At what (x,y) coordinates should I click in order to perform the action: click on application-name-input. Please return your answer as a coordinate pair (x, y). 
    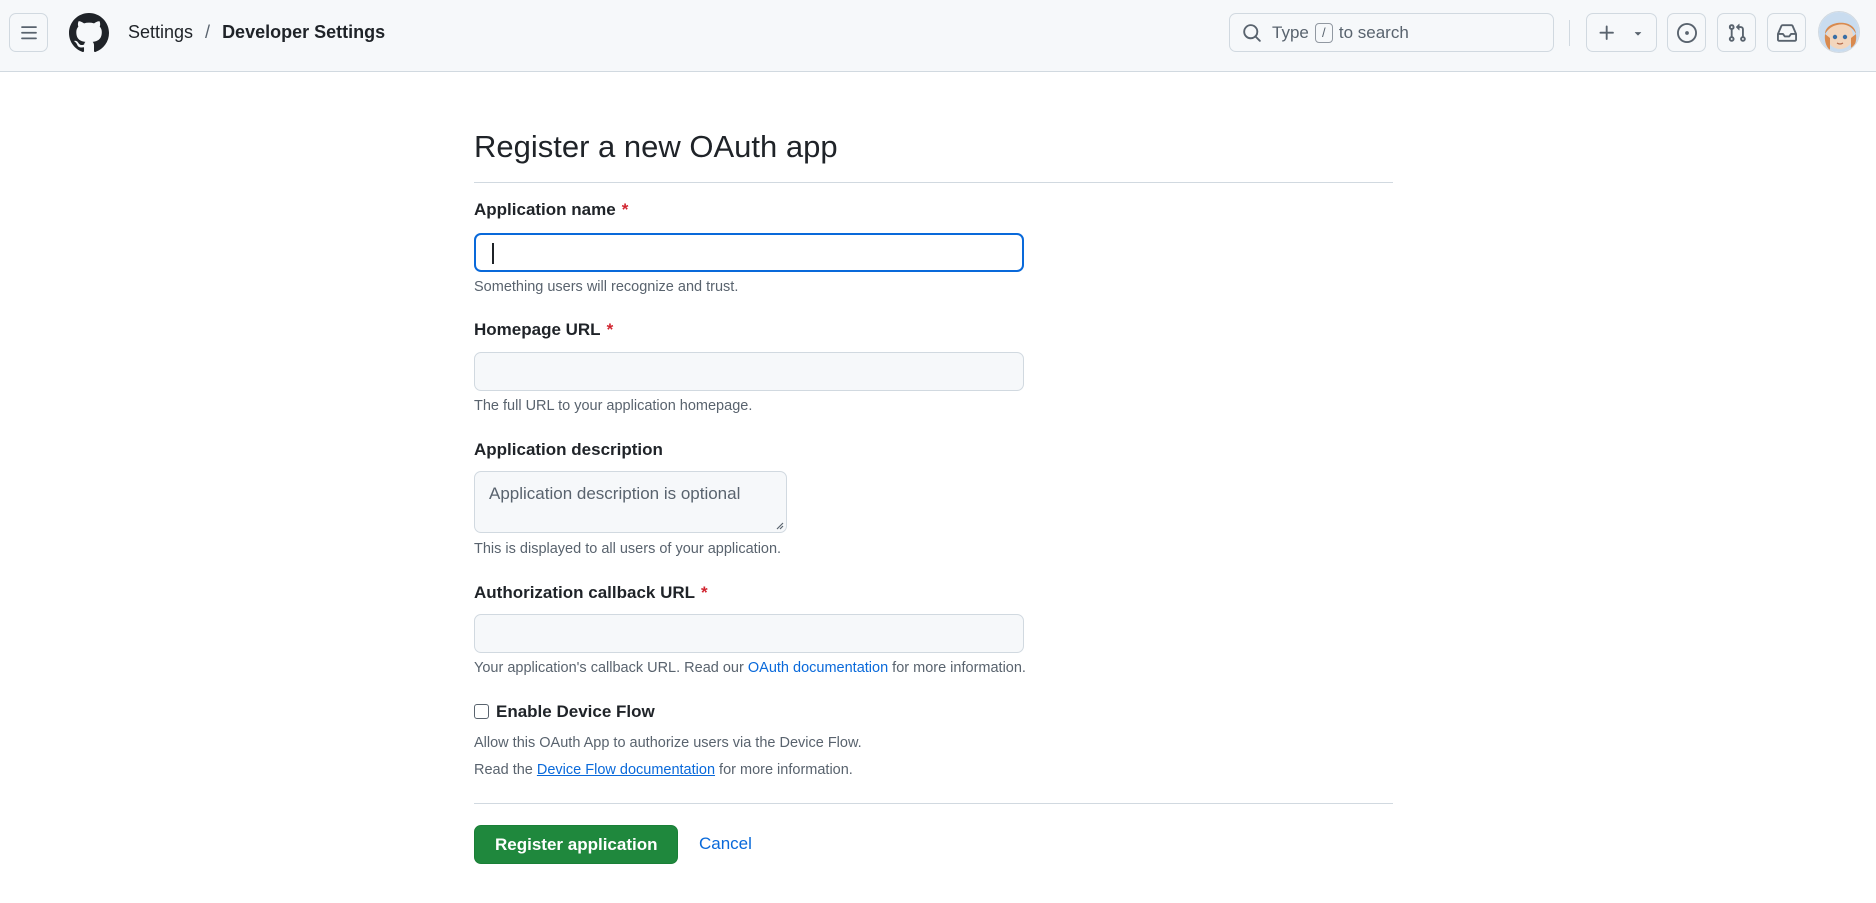
    Looking at the image, I should click on (749, 252).